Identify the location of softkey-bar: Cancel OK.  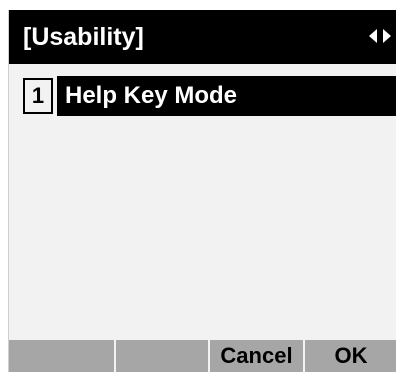
(202, 356).